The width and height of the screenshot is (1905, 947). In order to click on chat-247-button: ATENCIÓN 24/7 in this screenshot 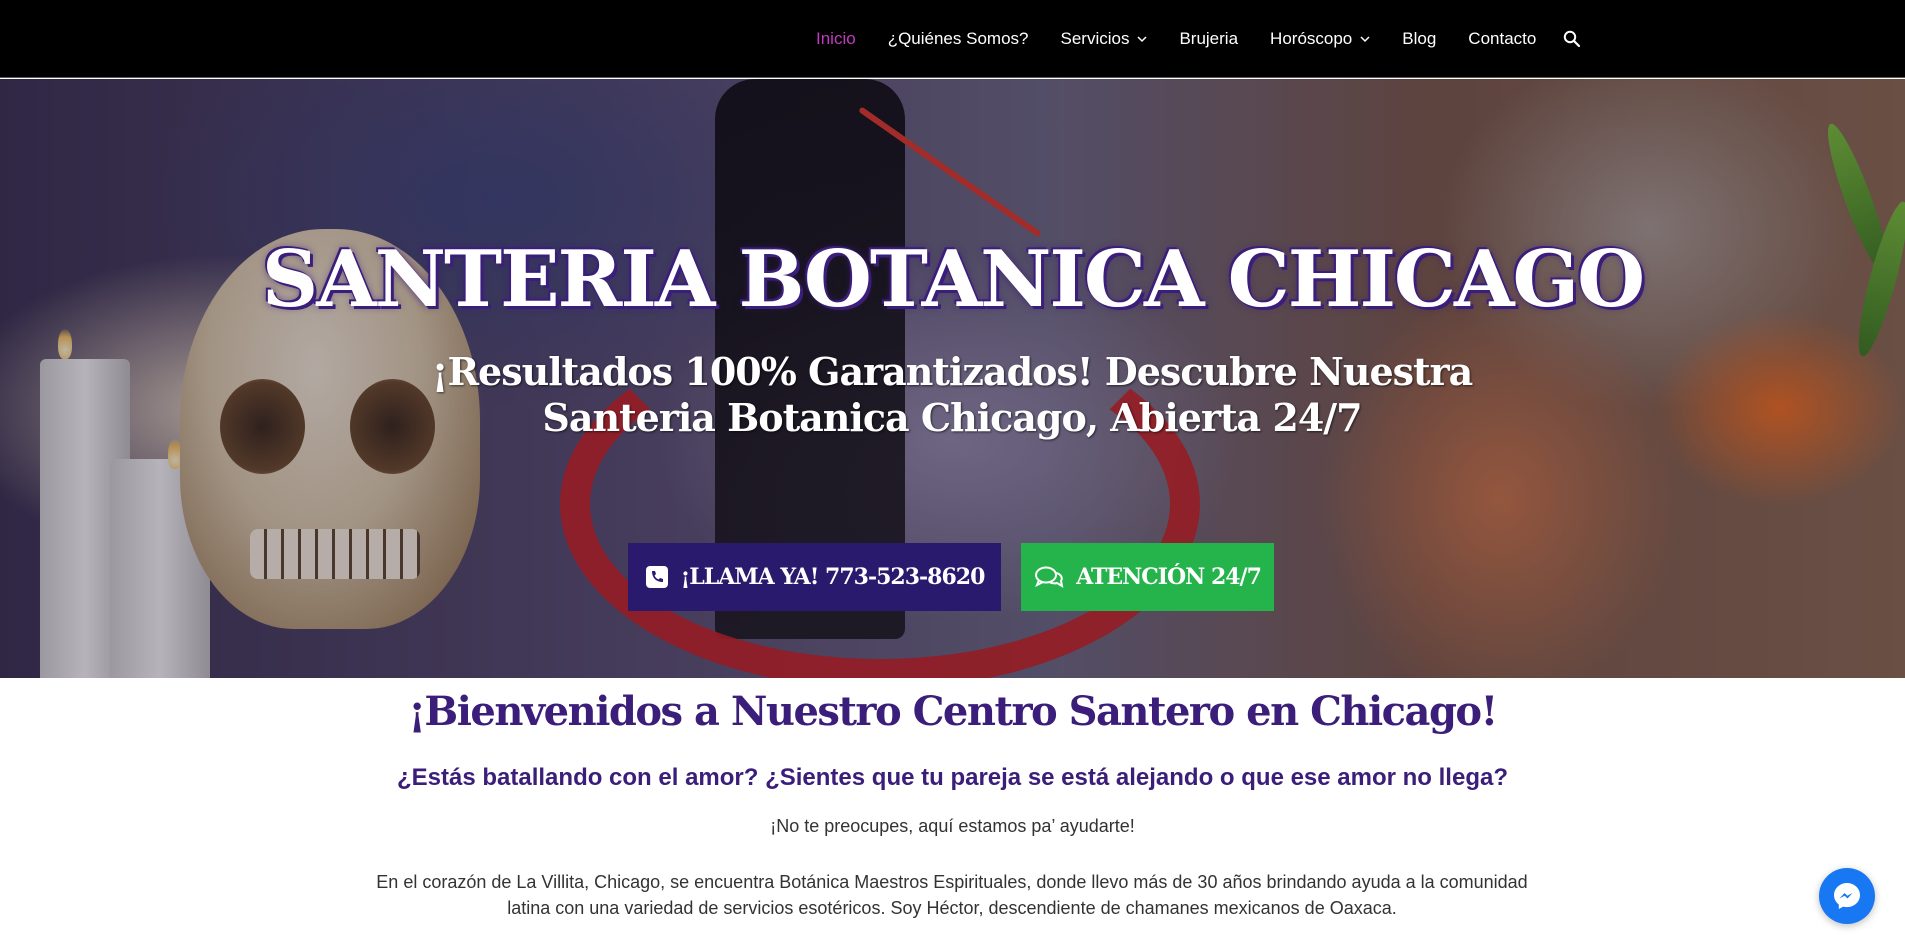, I will do `click(1147, 577)`.